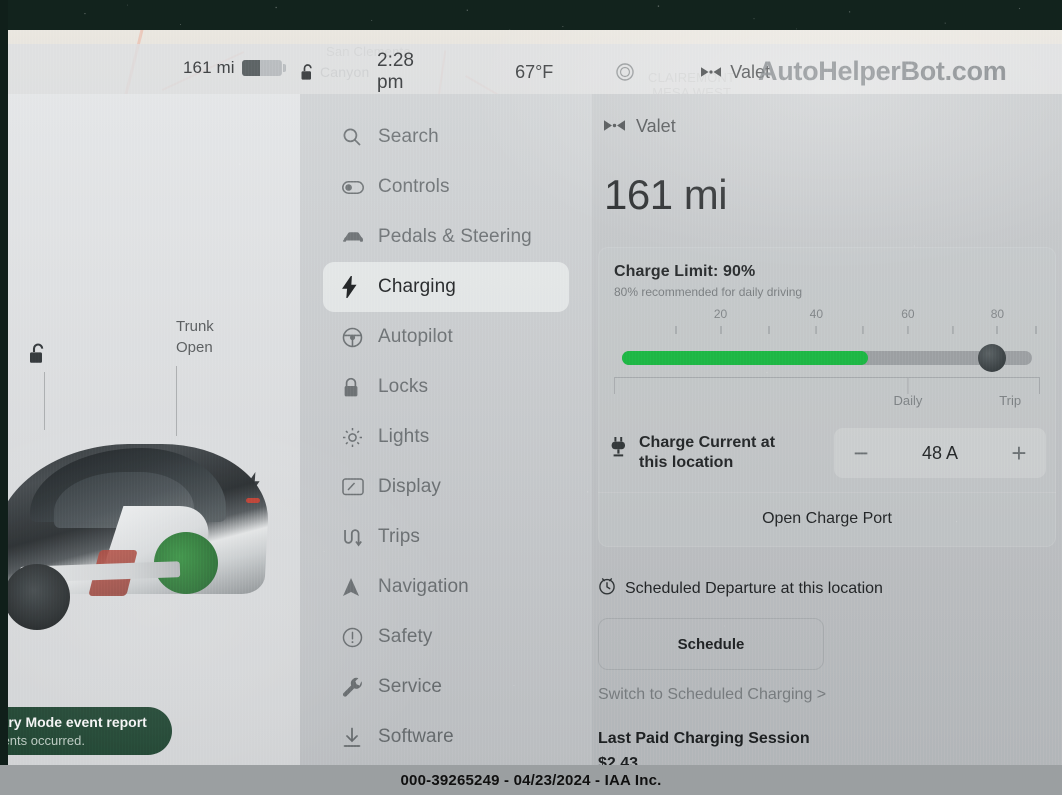 Image resolution: width=1062 pixels, height=795 pixels. I want to click on route-icon, so click(357, 537).